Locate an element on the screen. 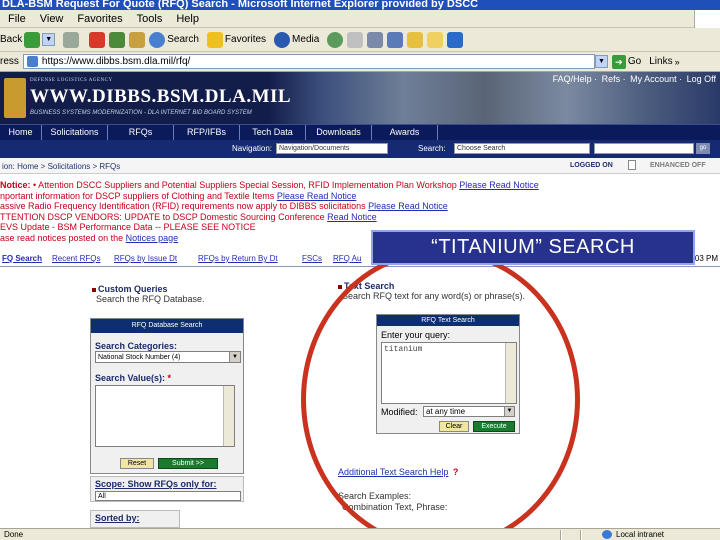  submit-button: Submit >> is located at coordinates (188, 463).